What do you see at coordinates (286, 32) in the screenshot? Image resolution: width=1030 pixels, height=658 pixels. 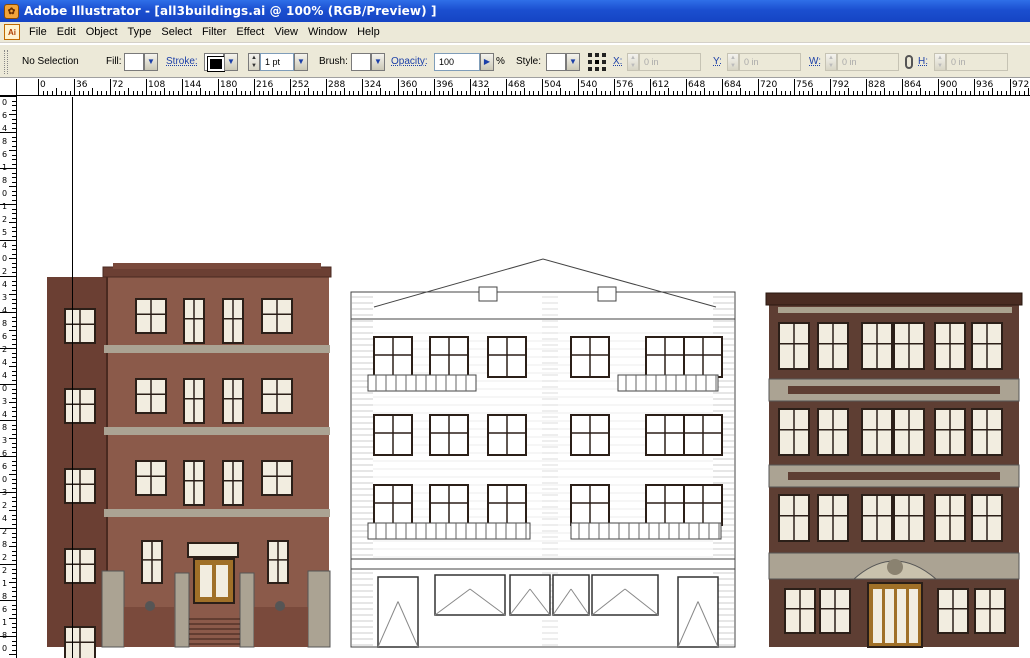 I see `menu-view: View` at bounding box center [286, 32].